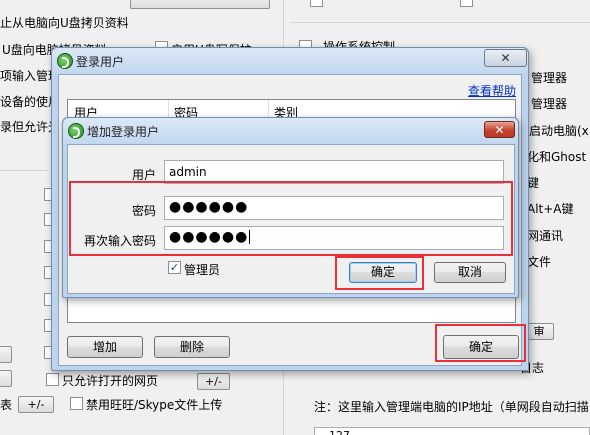  What do you see at coordinates (549, 78) in the screenshot?
I see `right-option-1: 管理器` at bounding box center [549, 78].